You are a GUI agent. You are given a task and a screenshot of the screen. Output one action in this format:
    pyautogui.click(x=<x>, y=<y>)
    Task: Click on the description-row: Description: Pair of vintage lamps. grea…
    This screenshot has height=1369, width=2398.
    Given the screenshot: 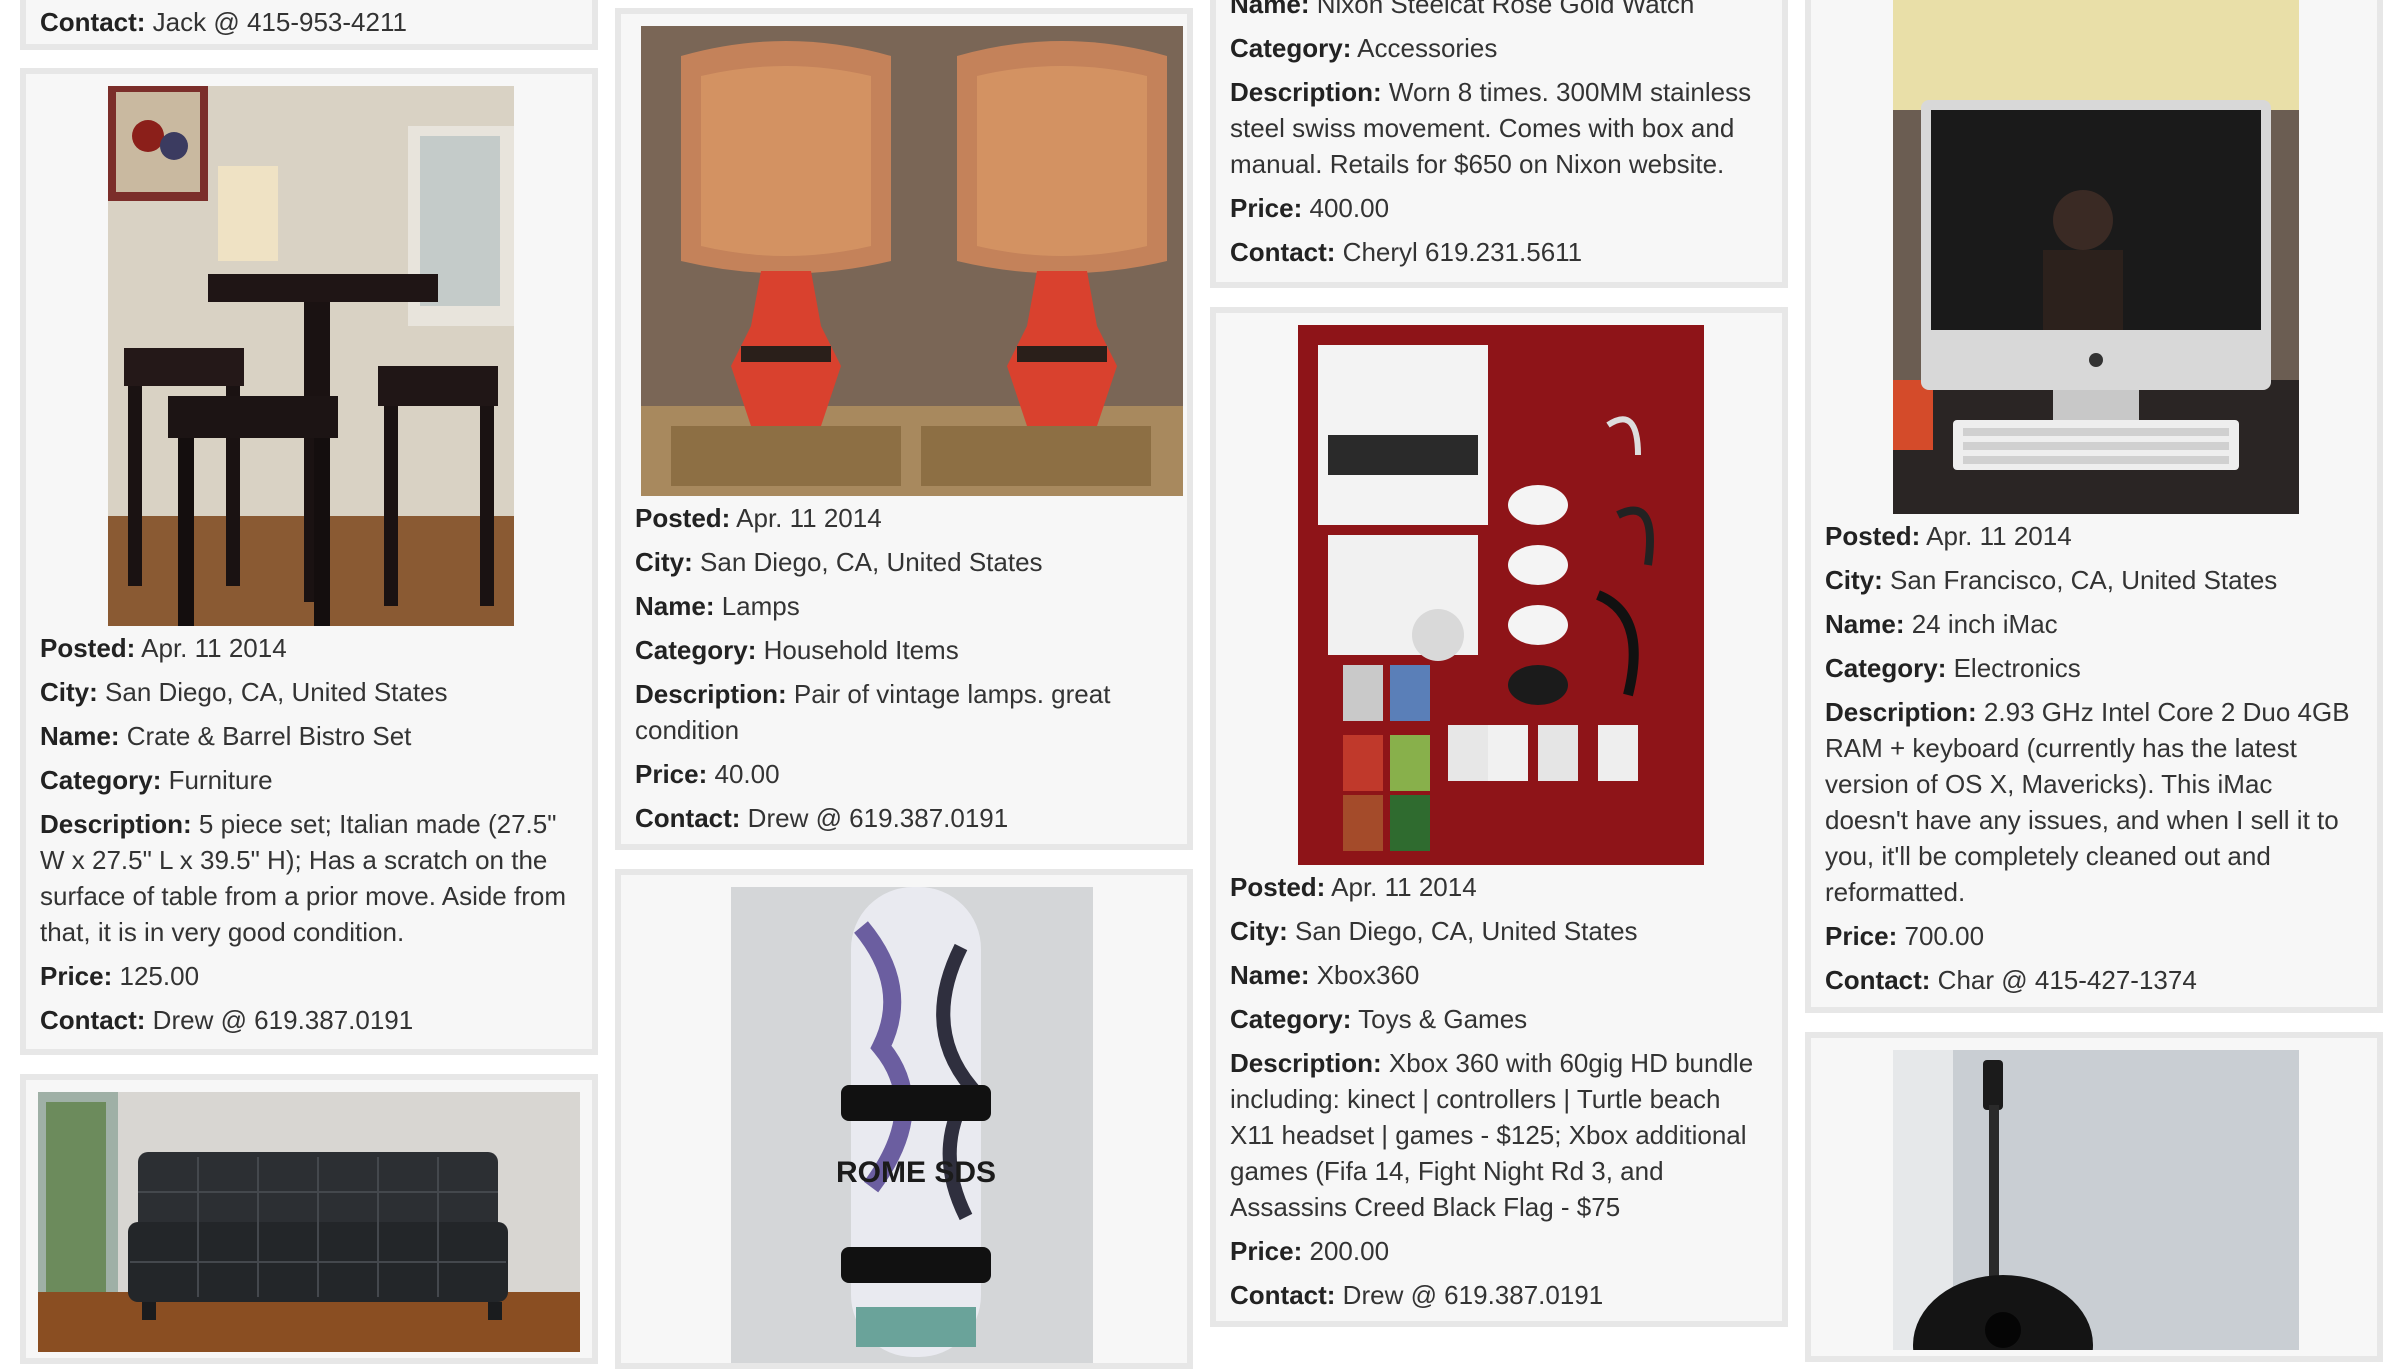 What is the action you would take?
    pyautogui.click(x=901, y=712)
    